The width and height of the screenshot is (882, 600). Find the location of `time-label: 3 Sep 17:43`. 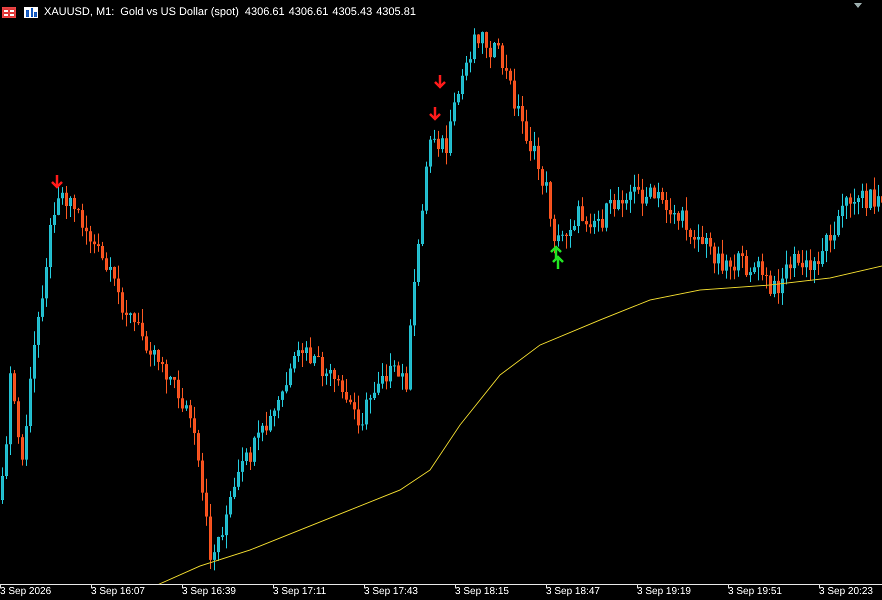

time-label: 3 Sep 17:43 is located at coordinates (391, 591).